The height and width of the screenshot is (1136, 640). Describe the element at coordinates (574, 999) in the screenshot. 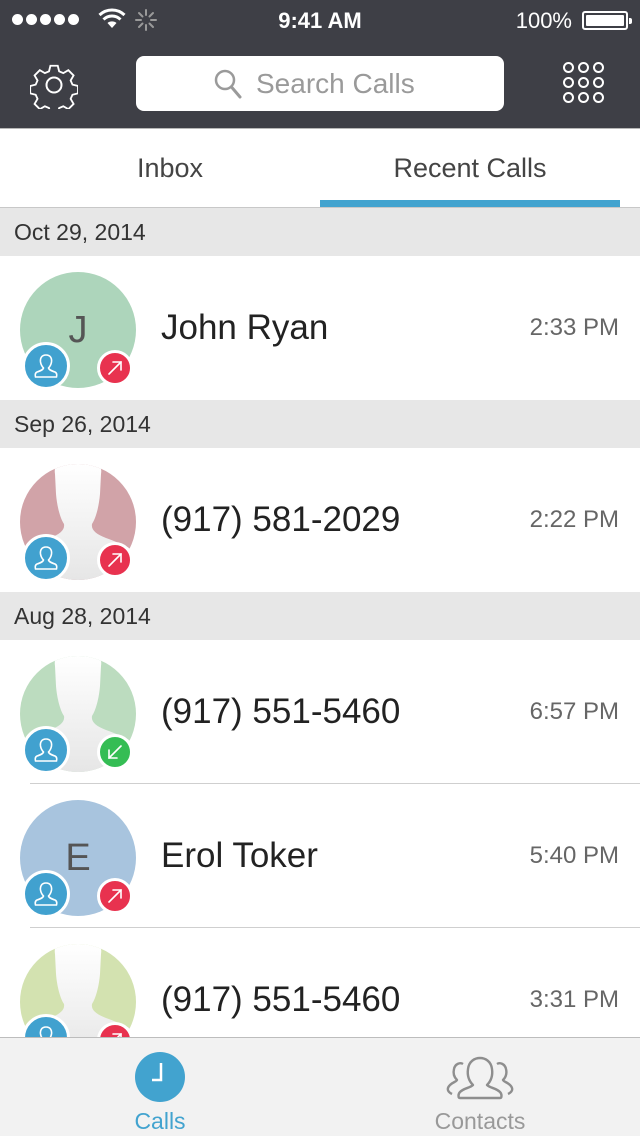

I see `call-time: 3:31 PM` at that location.